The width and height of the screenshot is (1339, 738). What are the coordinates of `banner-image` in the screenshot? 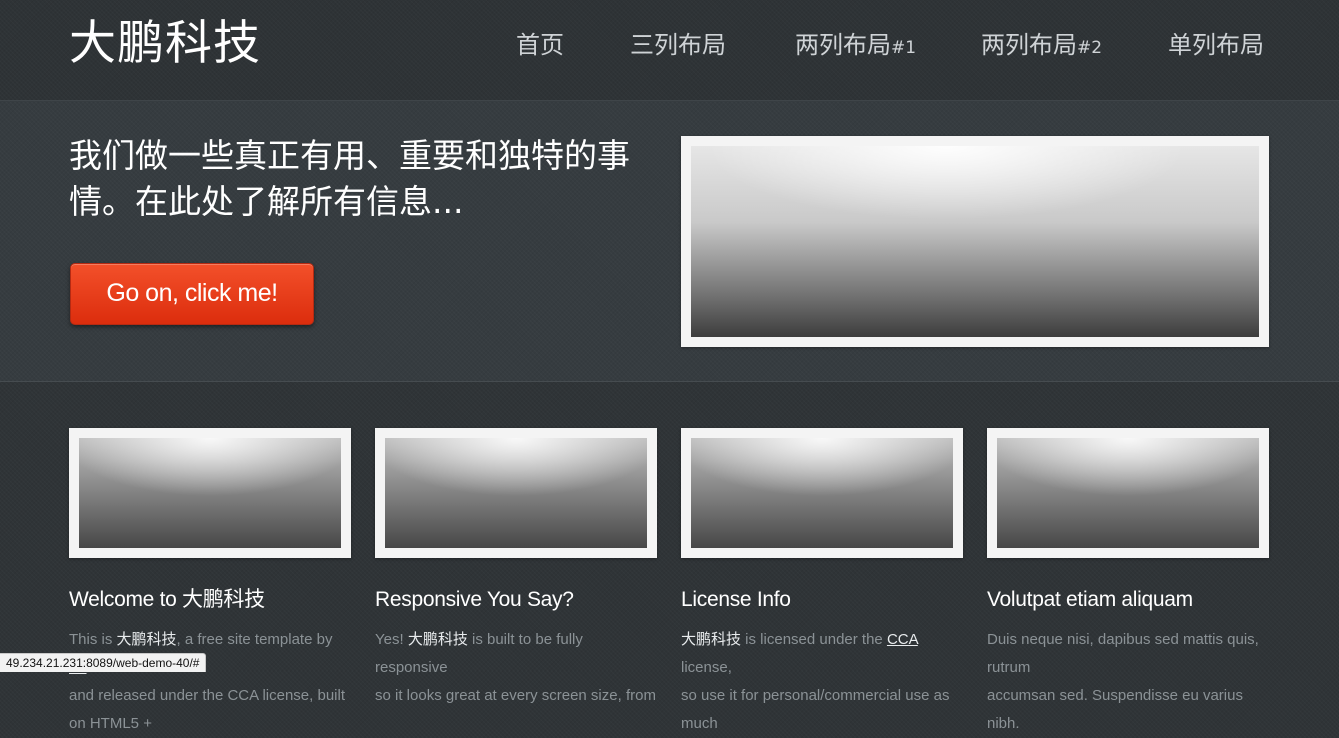 It's located at (975, 241).